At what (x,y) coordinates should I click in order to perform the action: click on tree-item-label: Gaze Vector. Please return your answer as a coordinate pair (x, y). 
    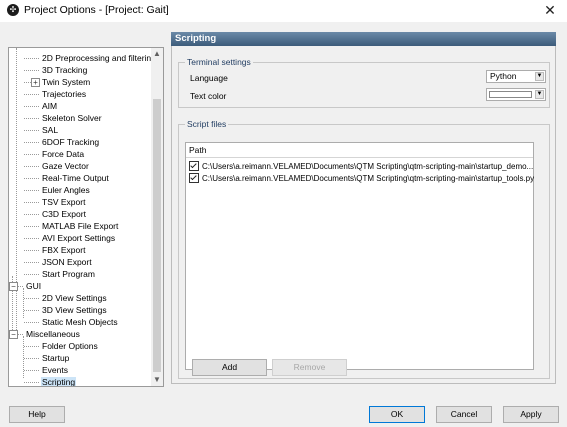
    Looking at the image, I should click on (65, 166).